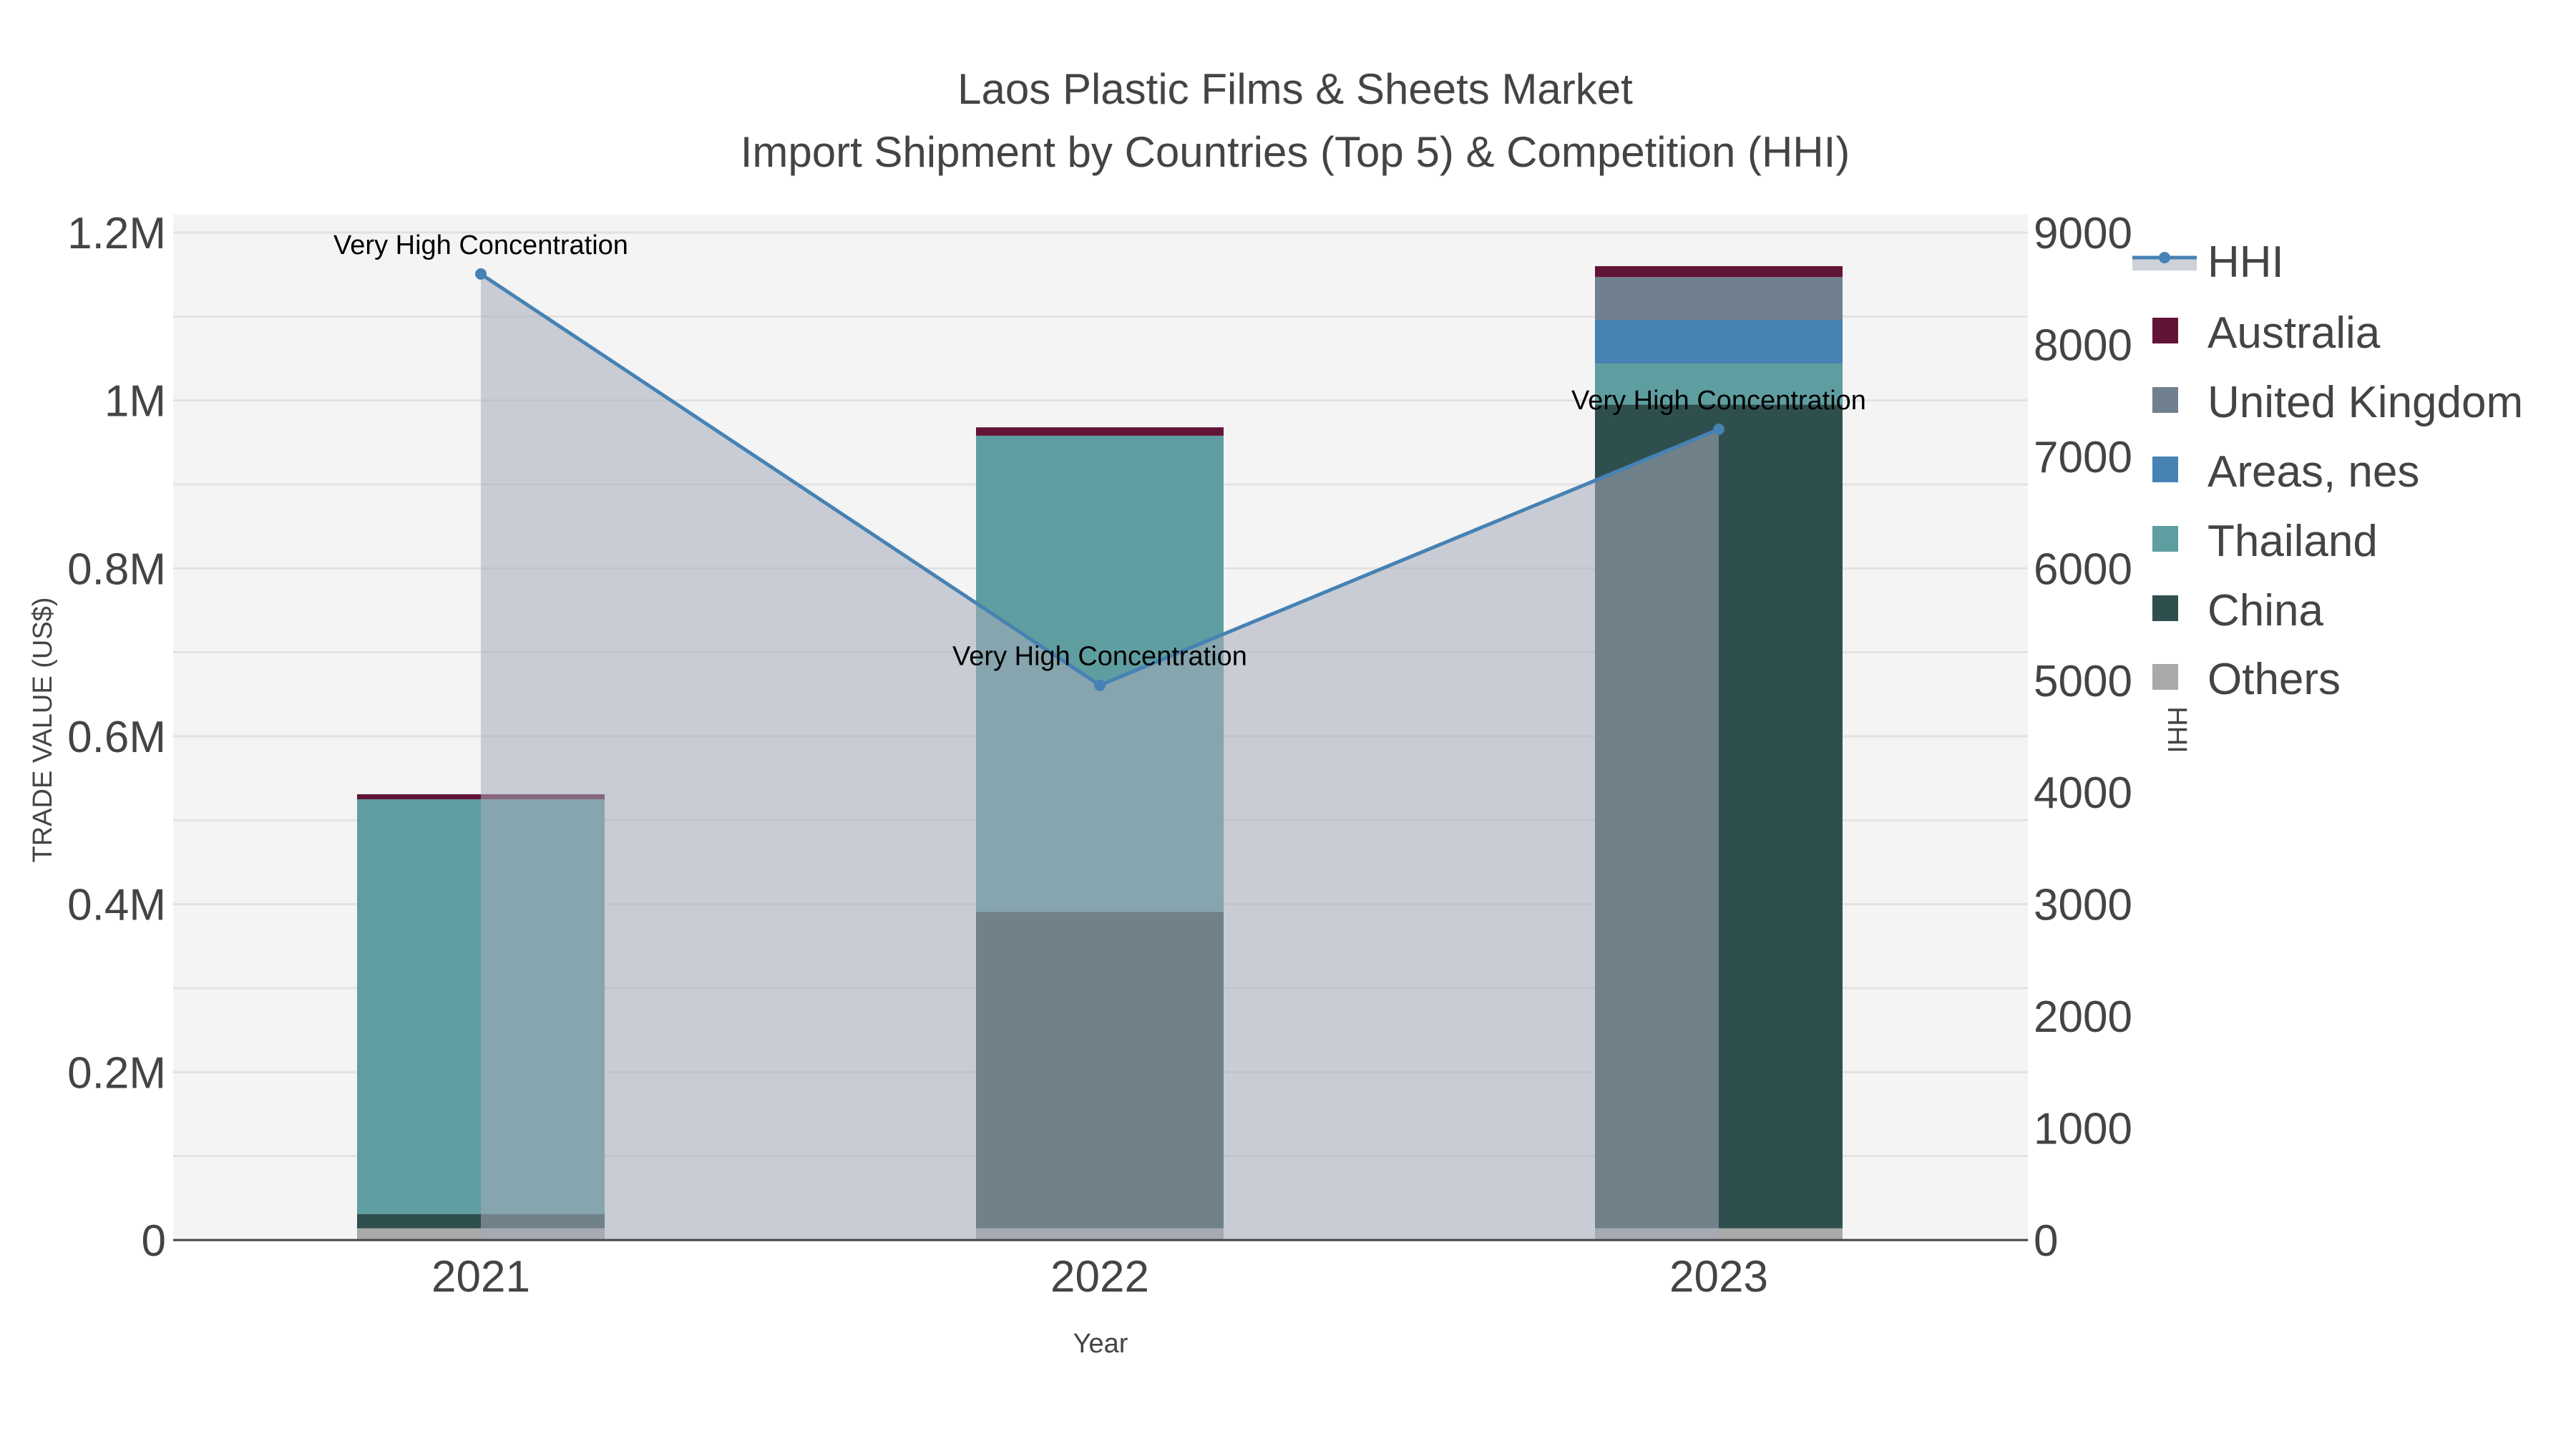 This screenshot has height=1449, width=2576. Describe the element at coordinates (1718, 1277) in the screenshot. I see `x-tick-label: 2023` at that location.